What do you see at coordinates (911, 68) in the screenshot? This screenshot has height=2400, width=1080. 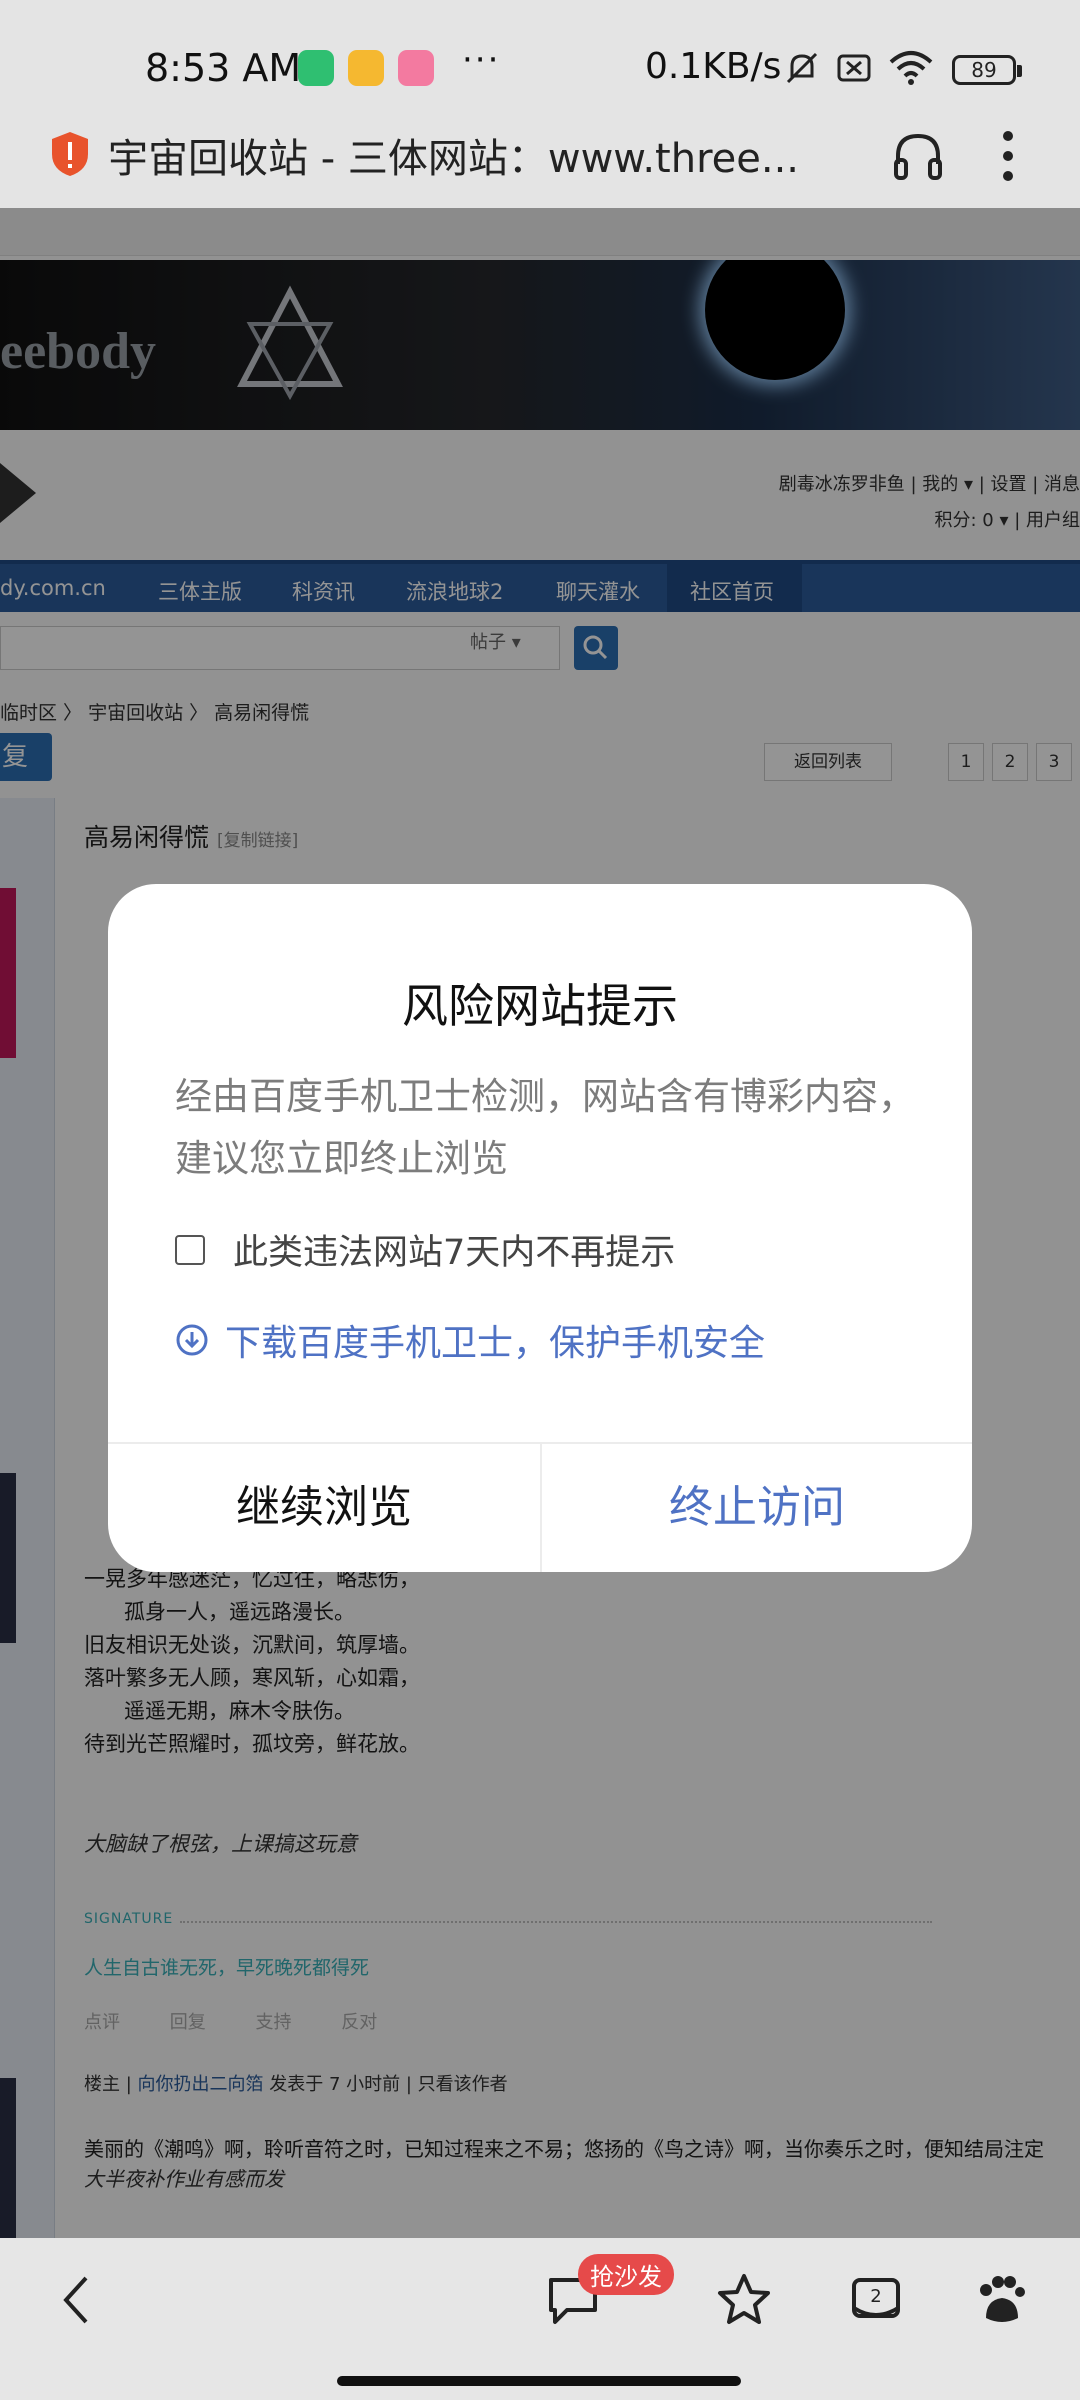 I see `wifi-icon` at bounding box center [911, 68].